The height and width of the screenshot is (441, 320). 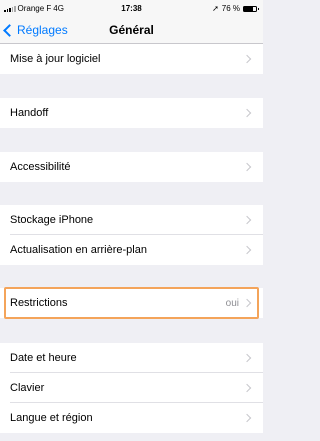 What do you see at coordinates (55, 59) in the screenshot?
I see `row-label: Mise à jour logiciel` at bounding box center [55, 59].